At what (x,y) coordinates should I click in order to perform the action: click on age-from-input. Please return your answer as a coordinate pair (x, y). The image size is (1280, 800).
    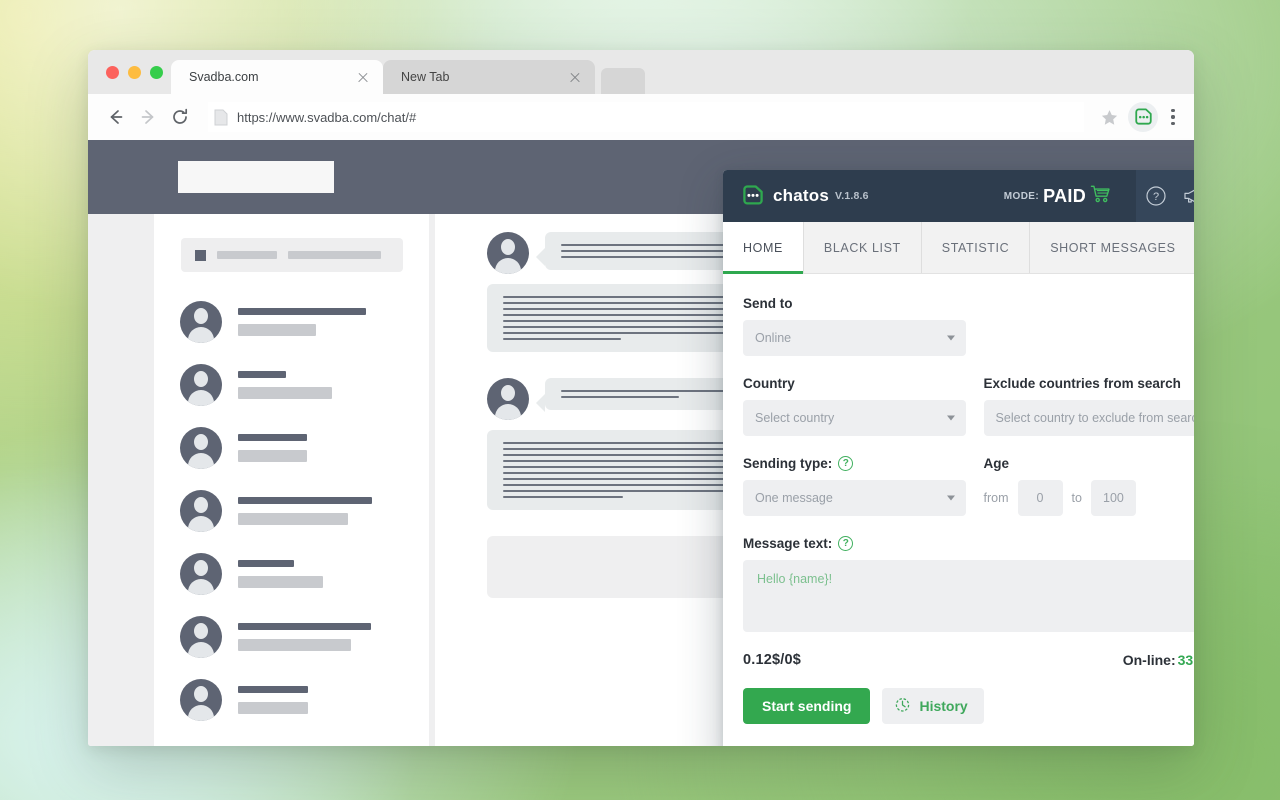
    Looking at the image, I should click on (1040, 498).